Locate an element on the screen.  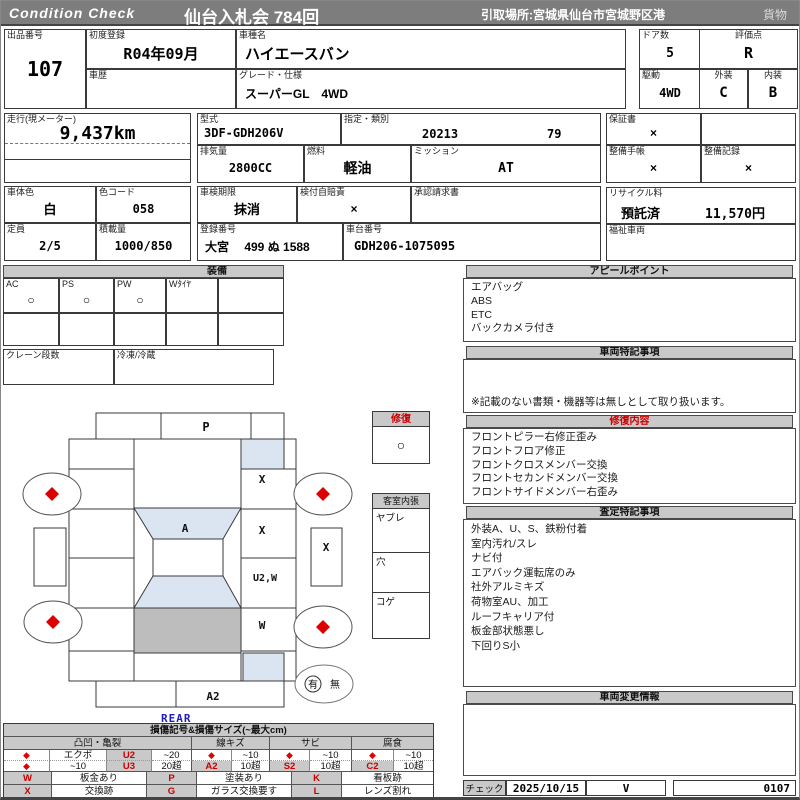
check-label: チェック is located at coordinates (484, 788).